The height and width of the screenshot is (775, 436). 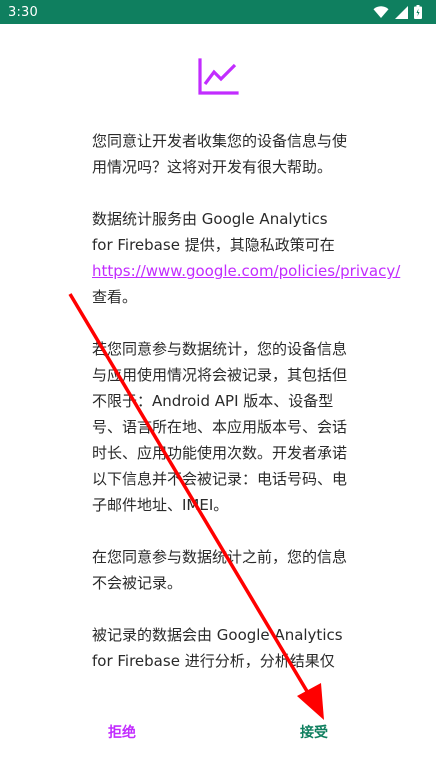 I want to click on status-time: 3:30, so click(x=23, y=12).